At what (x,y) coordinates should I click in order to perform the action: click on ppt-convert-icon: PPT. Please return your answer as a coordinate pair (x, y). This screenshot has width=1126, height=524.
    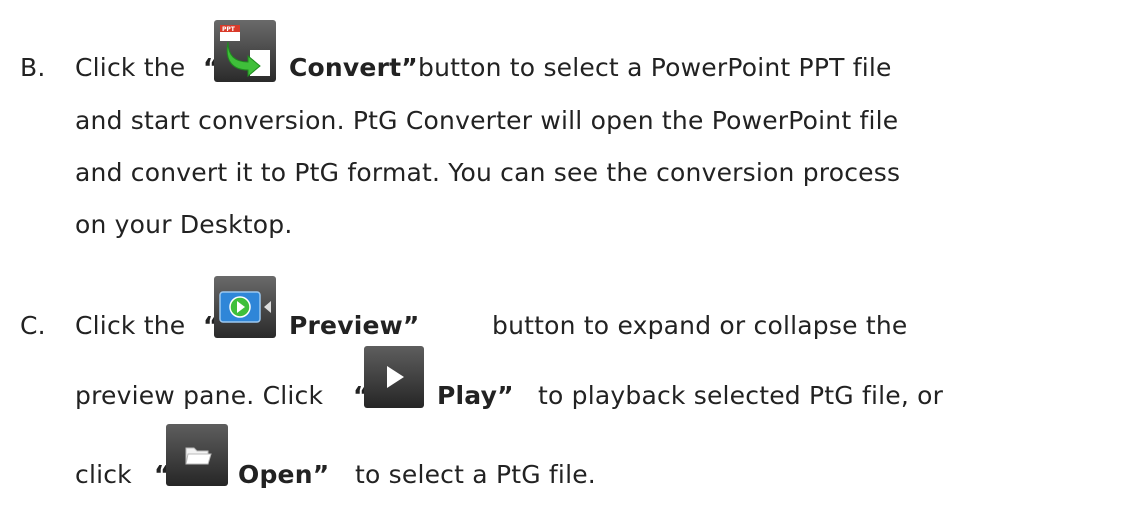
    Looking at the image, I should click on (245, 51).